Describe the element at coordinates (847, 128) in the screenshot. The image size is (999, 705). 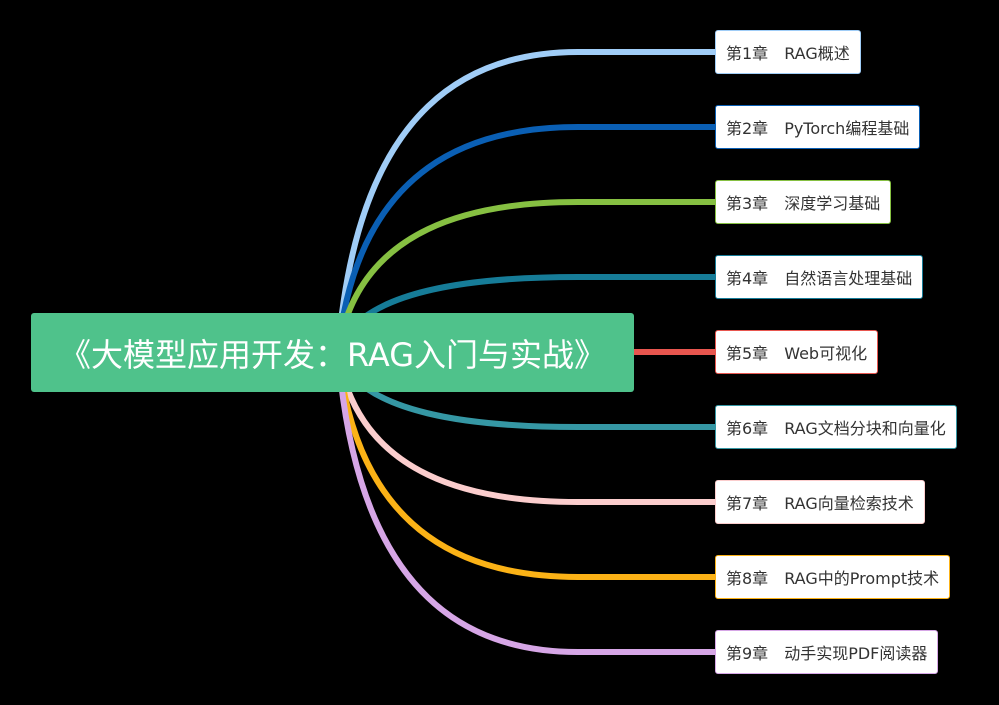
I see `chapter-title: PyTorch编程基础` at that location.